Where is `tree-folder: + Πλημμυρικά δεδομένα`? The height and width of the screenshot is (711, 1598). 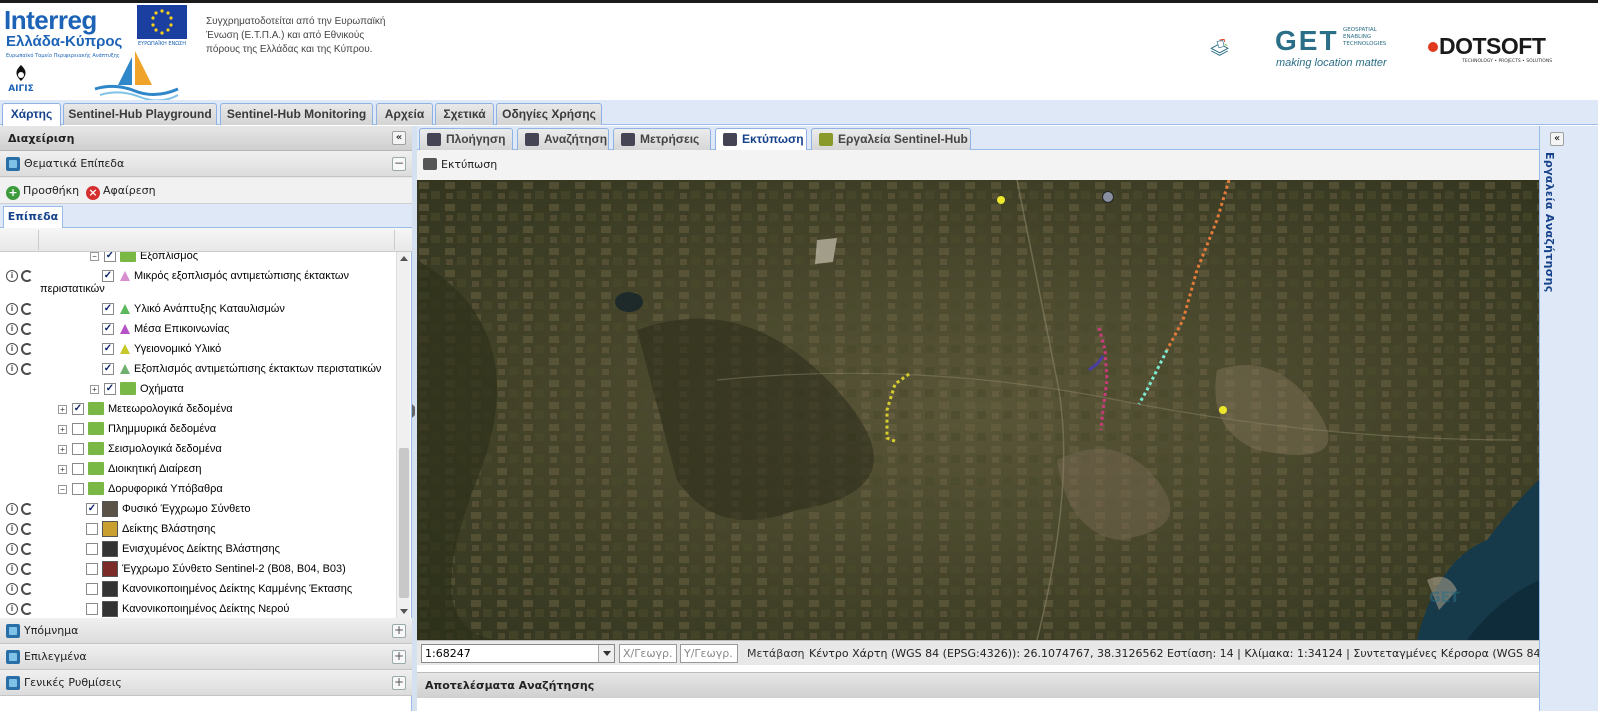
tree-folder: + Πλημμυρικά δεδομένα is located at coordinates (198, 429).